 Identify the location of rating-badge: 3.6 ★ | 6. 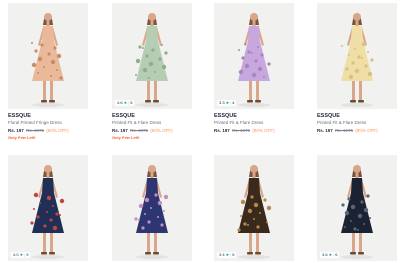
(330, 255).